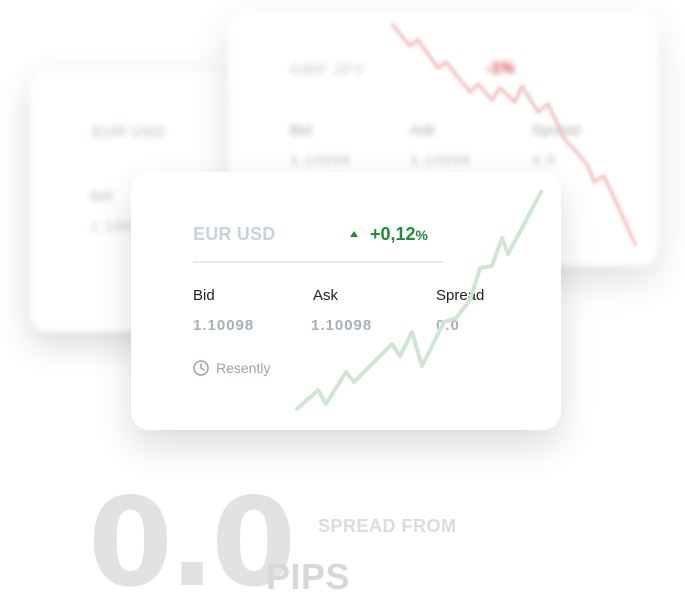 The width and height of the screenshot is (685, 614). What do you see at coordinates (192, 543) in the screenshot?
I see `spread-hero-value: 0.0` at bounding box center [192, 543].